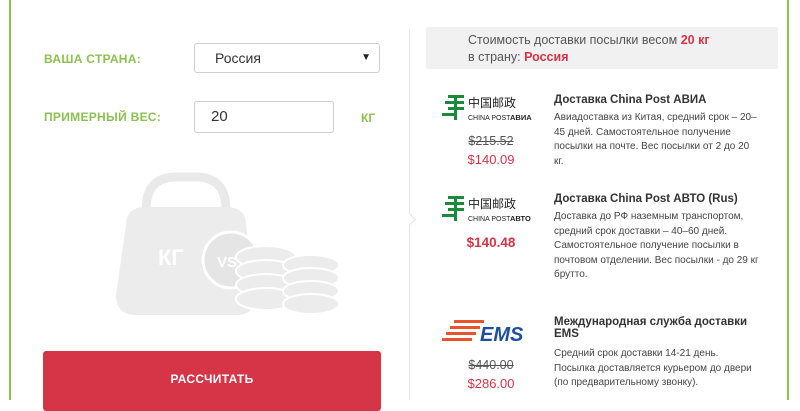 This screenshot has height=411, width=800. What do you see at coordinates (491, 141) in the screenshot?
I see `old-price: $215.52` at bounding box center [491, 141].